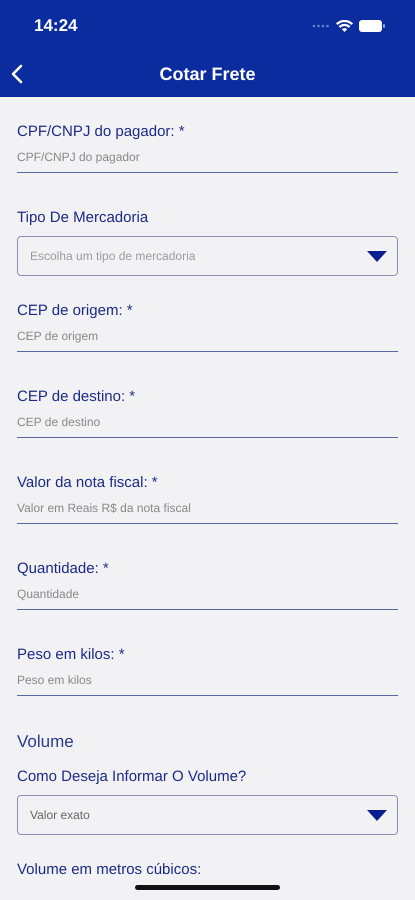 The image size is (415, 900). Describe the element at coordinates (56, 26) in the screenshot. I see `status-time: 14:24` at that location.